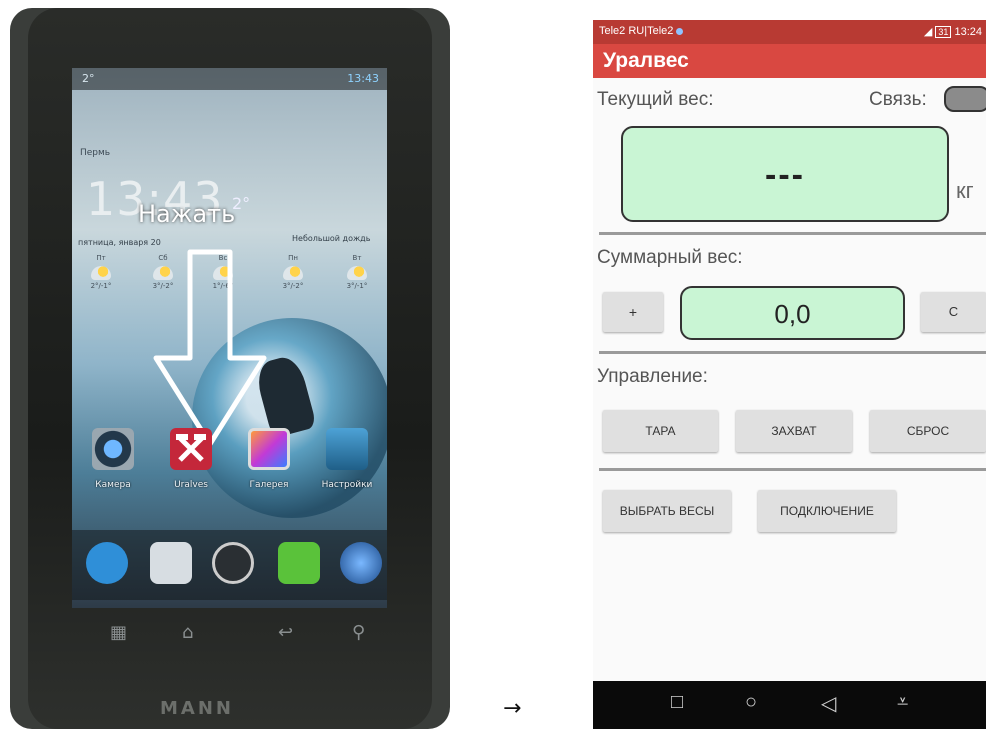 Image resolution: width=986 pixels, height=729 pixels. I want to click on carrier-name: Tele2 RU|Tele2, so click(641, 31).